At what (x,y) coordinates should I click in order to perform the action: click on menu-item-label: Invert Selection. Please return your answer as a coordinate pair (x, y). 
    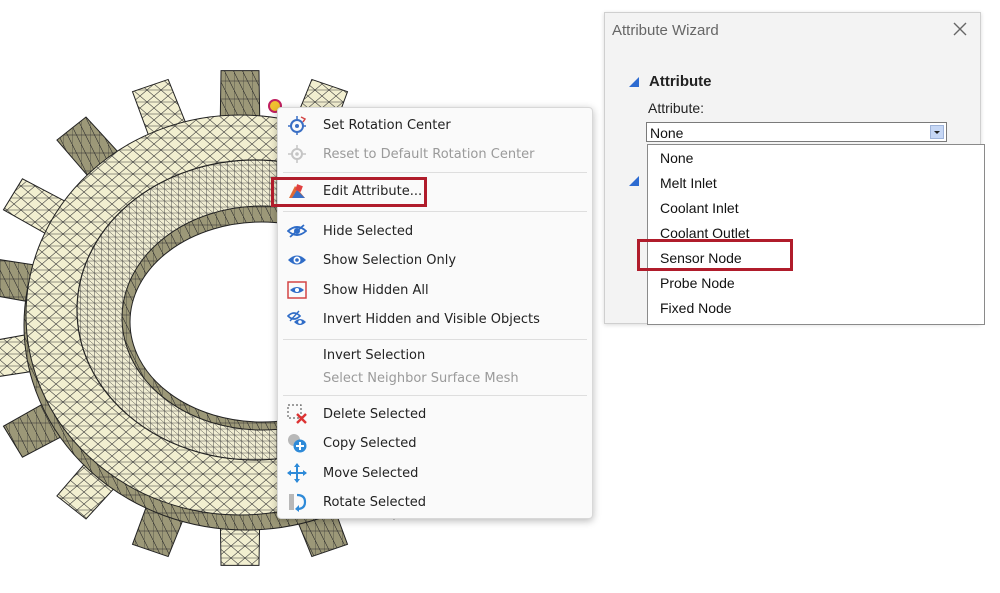
    Looking at the image, I should click on (374, 355).